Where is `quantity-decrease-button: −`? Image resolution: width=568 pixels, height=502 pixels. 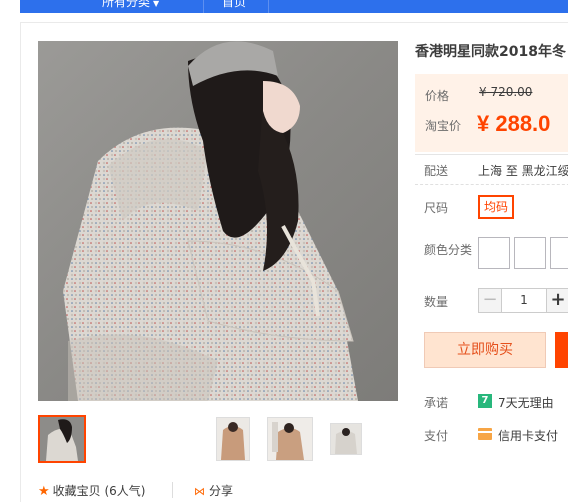 quantity-decrease-button: − is located at coordinates (490, 300).